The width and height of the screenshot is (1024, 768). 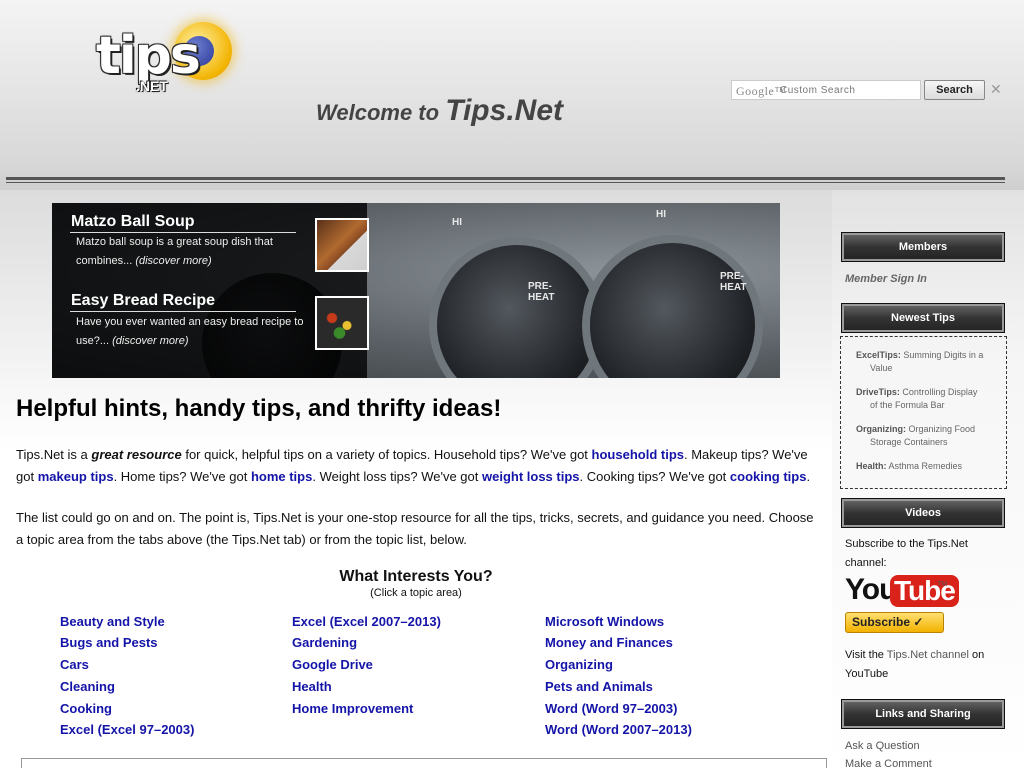 What do you see at coordinates (954, 90) in the screenshot?
I see `search-button: Search` at bounding box center [954, 90].